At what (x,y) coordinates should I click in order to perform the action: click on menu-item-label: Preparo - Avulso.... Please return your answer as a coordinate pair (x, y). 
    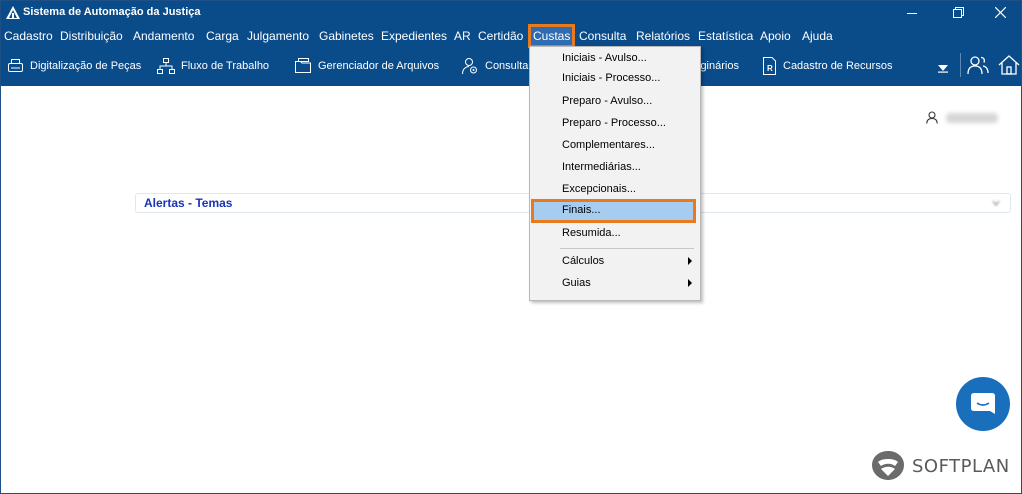
    Looking at the image, I should click on (607, 101).